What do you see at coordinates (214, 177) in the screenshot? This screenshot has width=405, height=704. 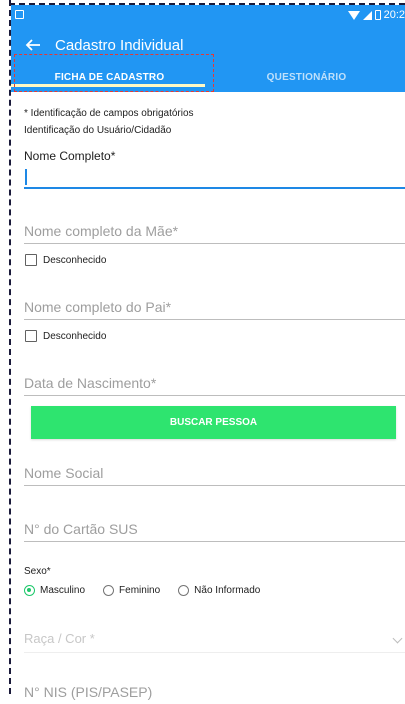 I see `nome-completo-input` at bounding box center [214, 177].